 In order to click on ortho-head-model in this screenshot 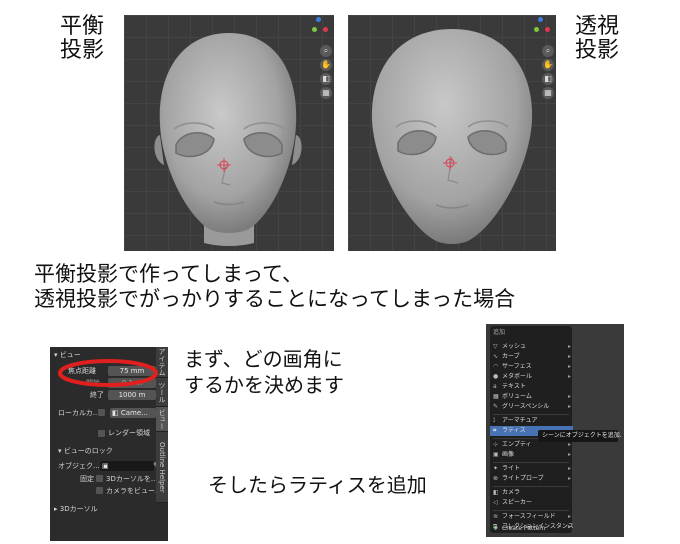, I will do `click(228, 139)`.